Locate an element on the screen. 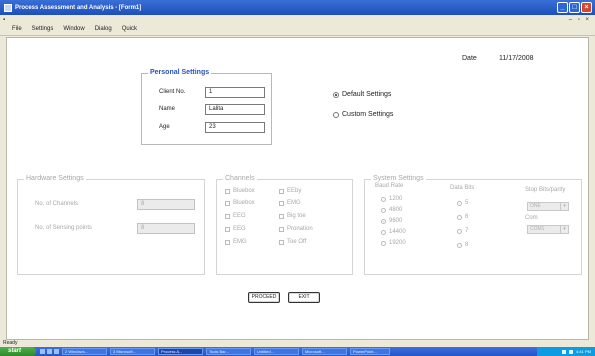 This screenshot has width=595, height=356. document-icon: ▪ is located at coordinates (4, 20).